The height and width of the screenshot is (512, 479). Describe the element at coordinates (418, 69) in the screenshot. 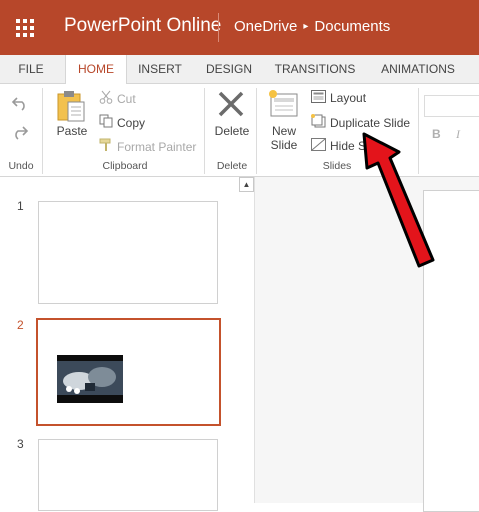

I see `tab-animations: ANIMATIONS` at that location.